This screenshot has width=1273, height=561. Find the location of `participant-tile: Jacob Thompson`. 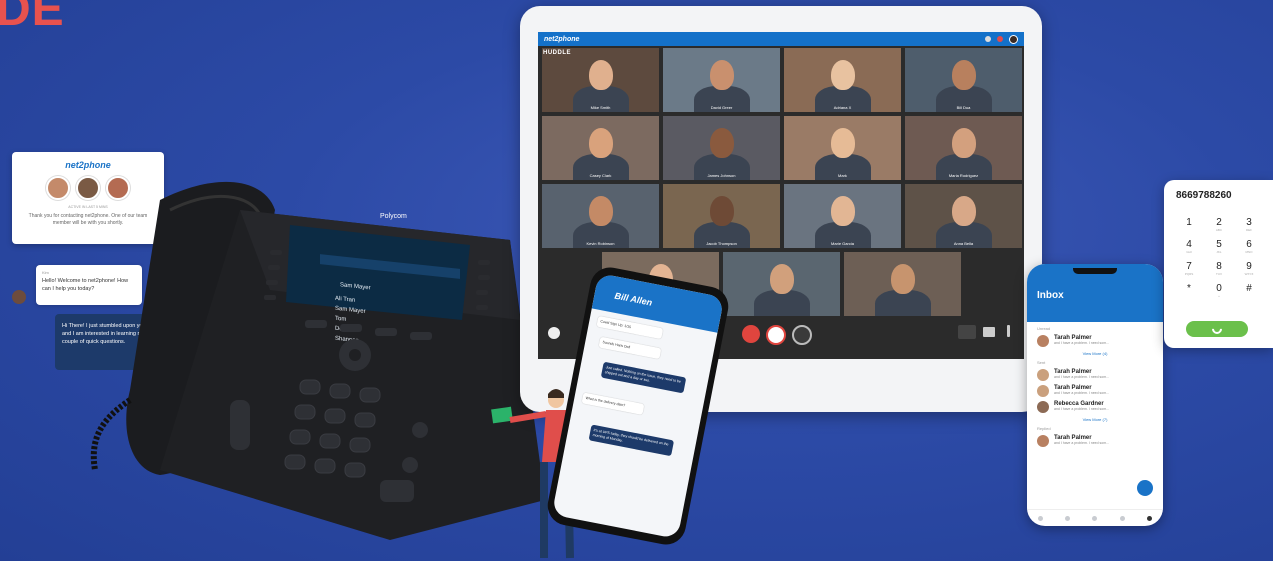

participant-tile: Jacob Thompson is located at coordinates (721, 216).